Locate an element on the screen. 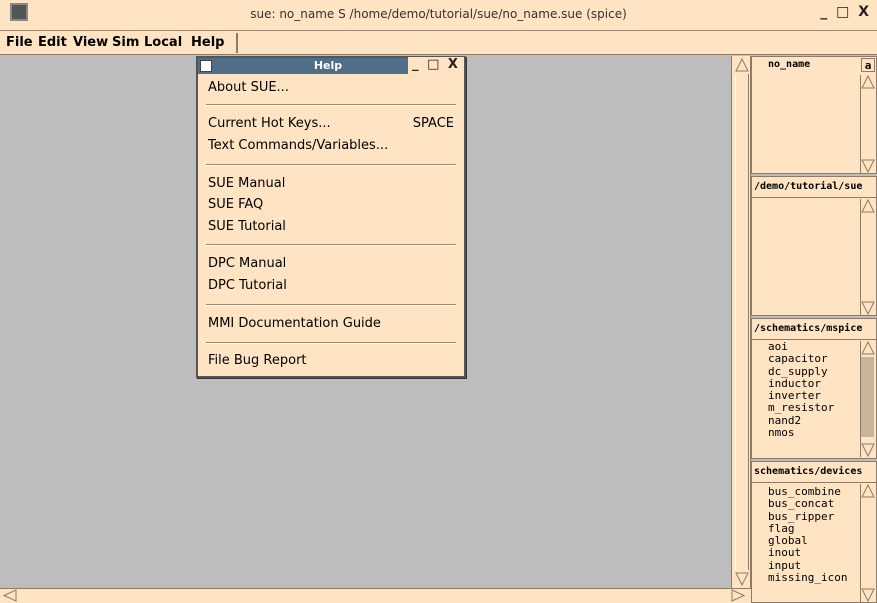 The width and height of the screenshot is (877, 603). menubar-divider is located at coordinates (237, 43).